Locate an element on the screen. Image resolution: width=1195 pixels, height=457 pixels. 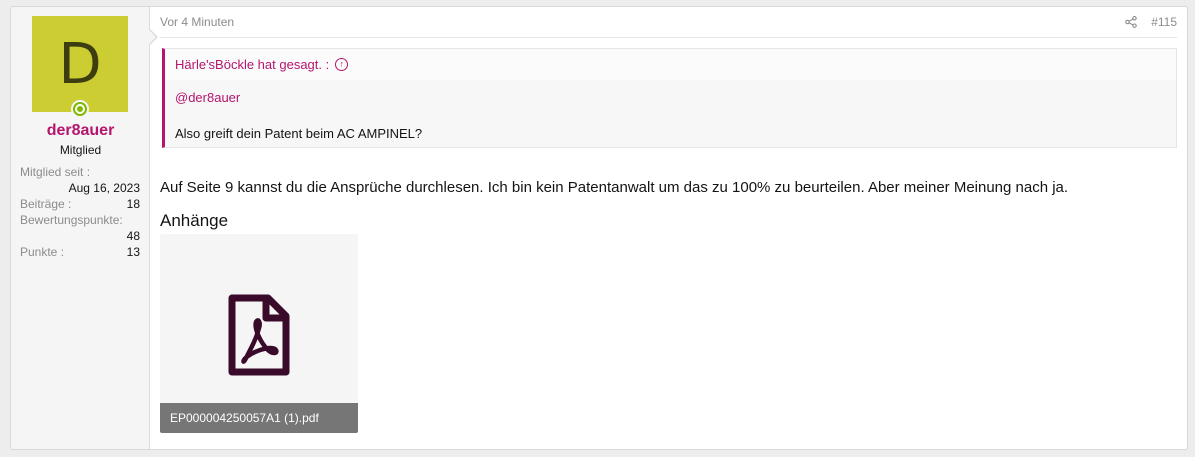
avatar-letter: D is located at coordinates (80, 64).